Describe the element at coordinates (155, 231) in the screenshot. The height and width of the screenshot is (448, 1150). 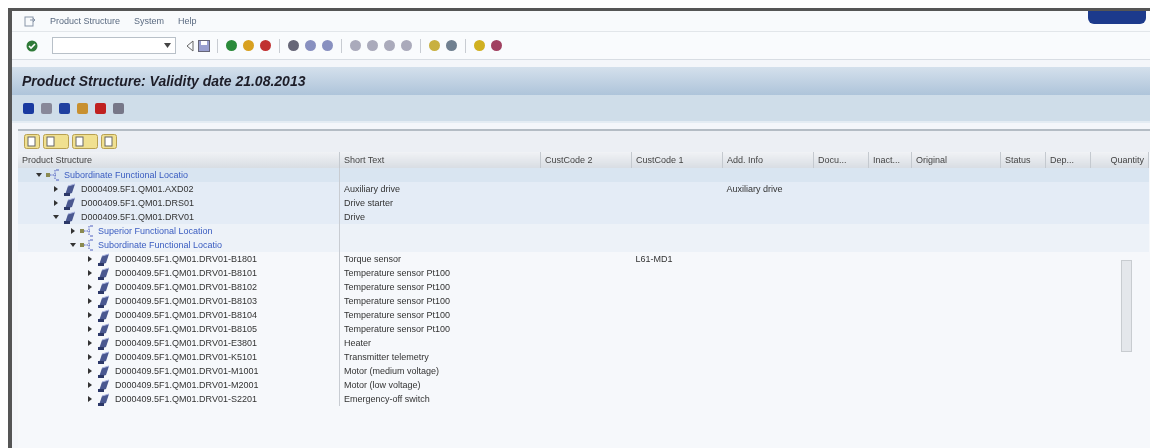
I see `tree-node-label: Superior Functional Location` at that location.